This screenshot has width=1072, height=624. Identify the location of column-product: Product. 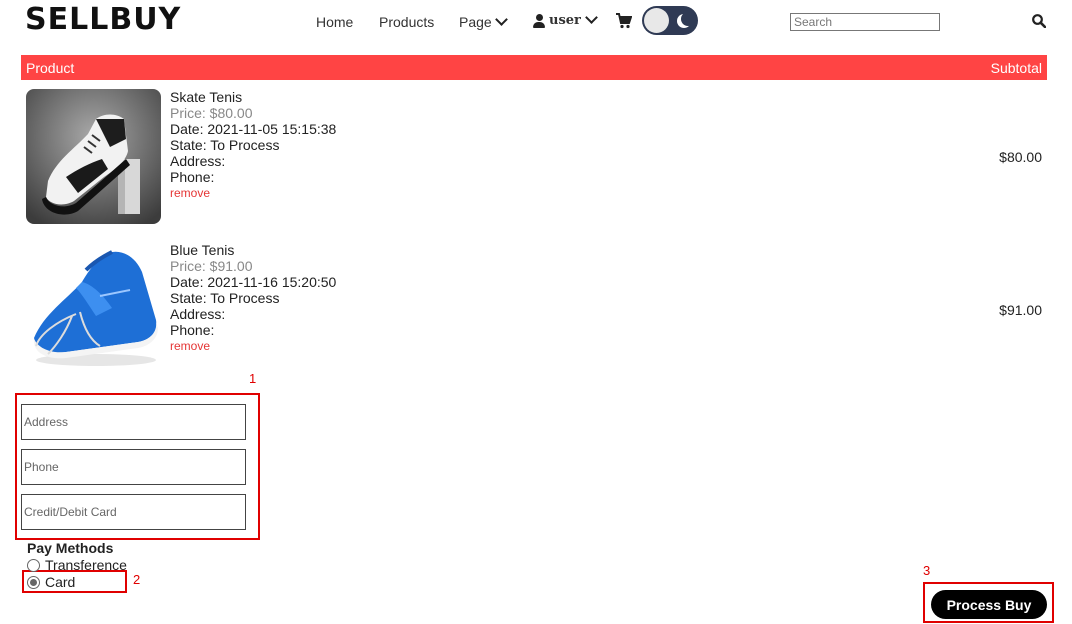
(50, 68).